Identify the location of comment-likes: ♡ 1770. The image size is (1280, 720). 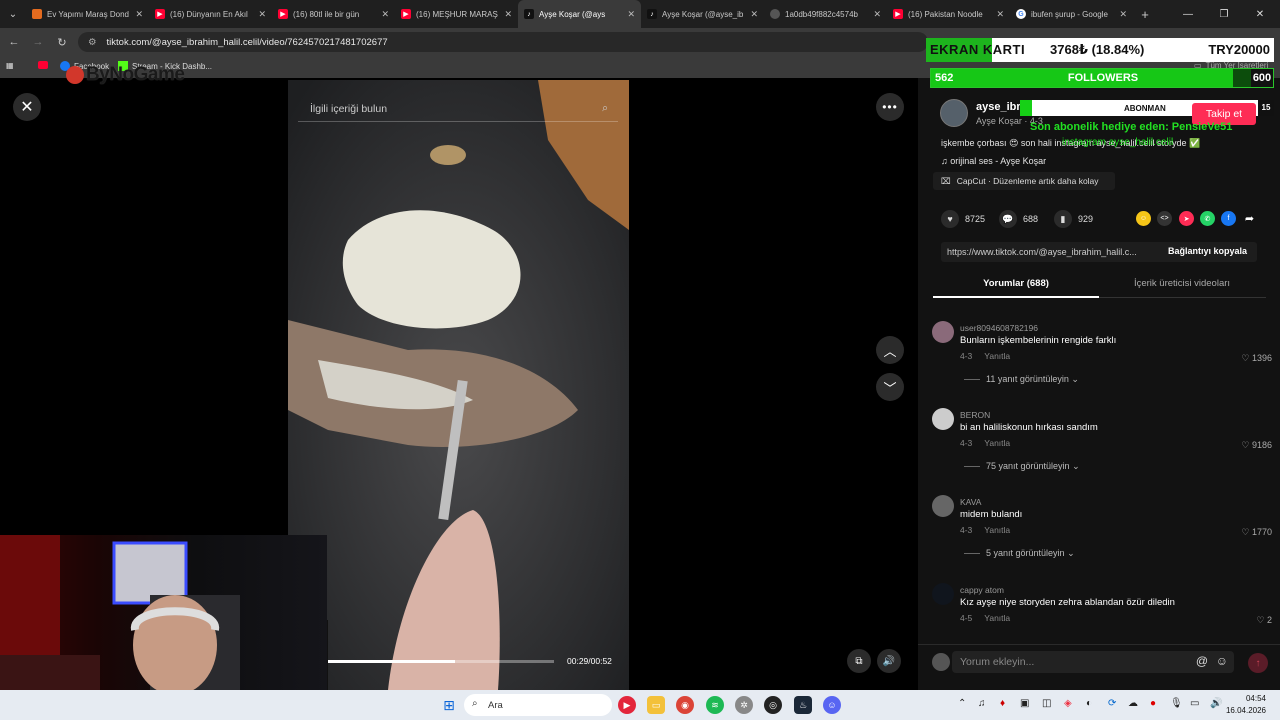
(1256, 532).